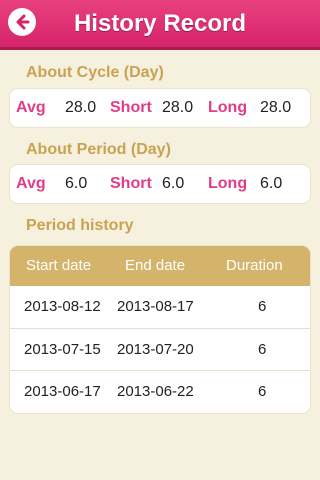 The height and width of the screenshot is (480, 320). What do you see at coordinates (59, 265) in the screenshot?
I see `column-header-start-date: Start date` at bounding box center [59, 265].